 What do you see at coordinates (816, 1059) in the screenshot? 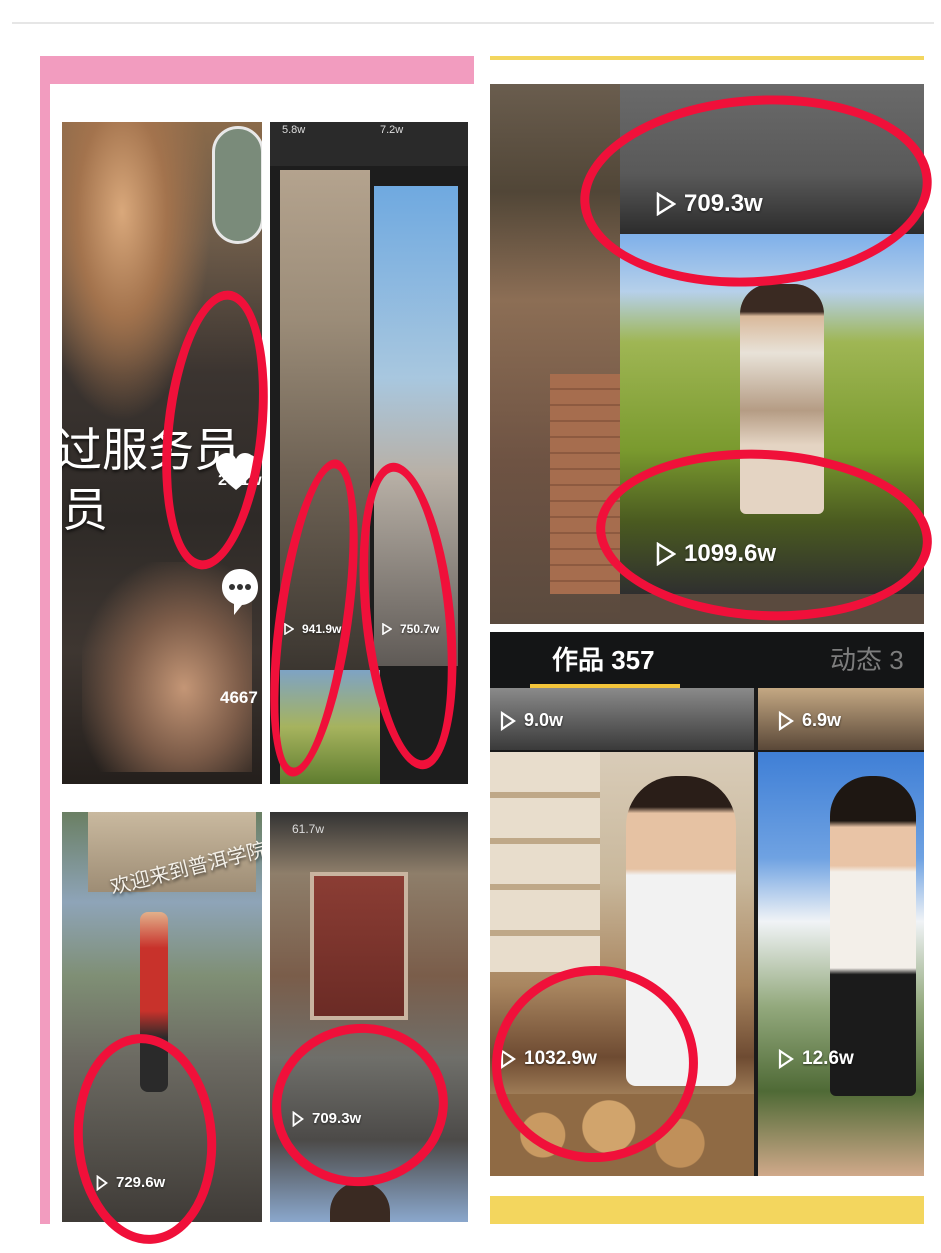
I see `views-badge: 12.6w` at bounding box center [816, 1059].